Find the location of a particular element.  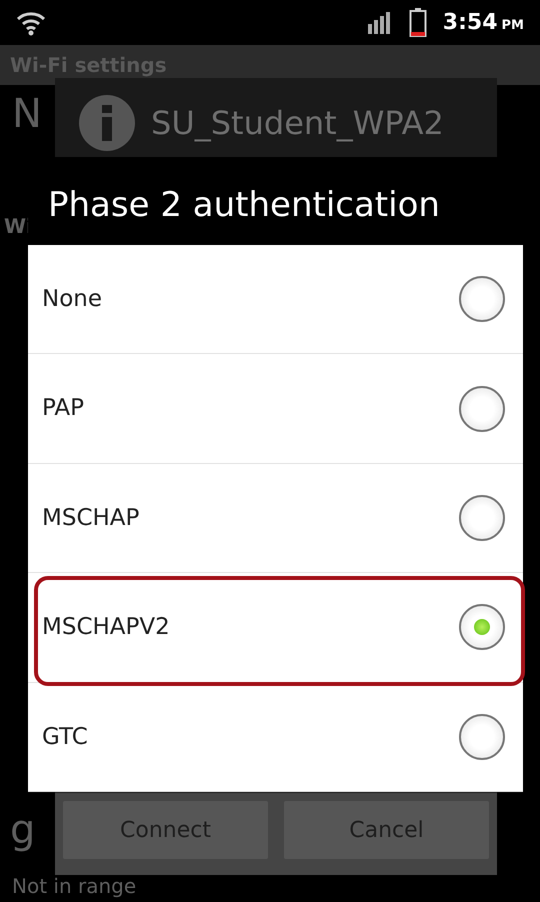

clock-period: PM is located at coordinates (513, 25).